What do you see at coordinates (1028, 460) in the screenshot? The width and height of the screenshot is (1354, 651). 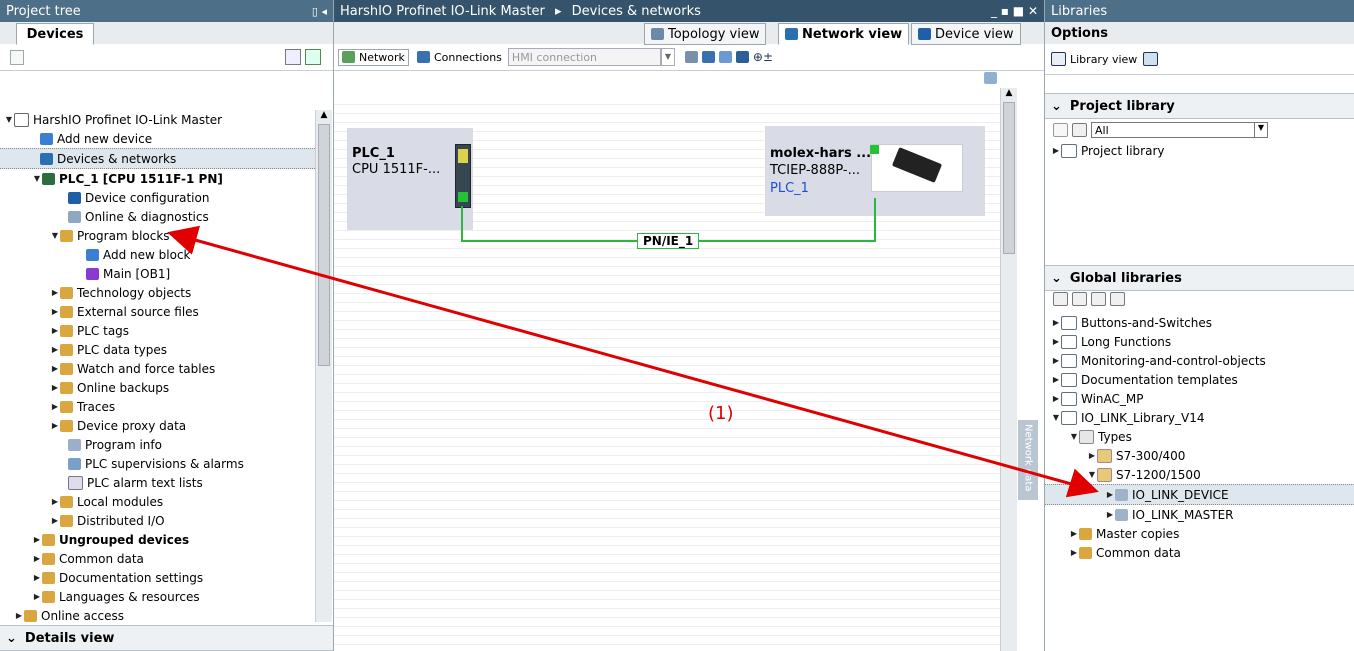 I see `network-data-side-tab: Network data` at bounding box center [1028, 460].